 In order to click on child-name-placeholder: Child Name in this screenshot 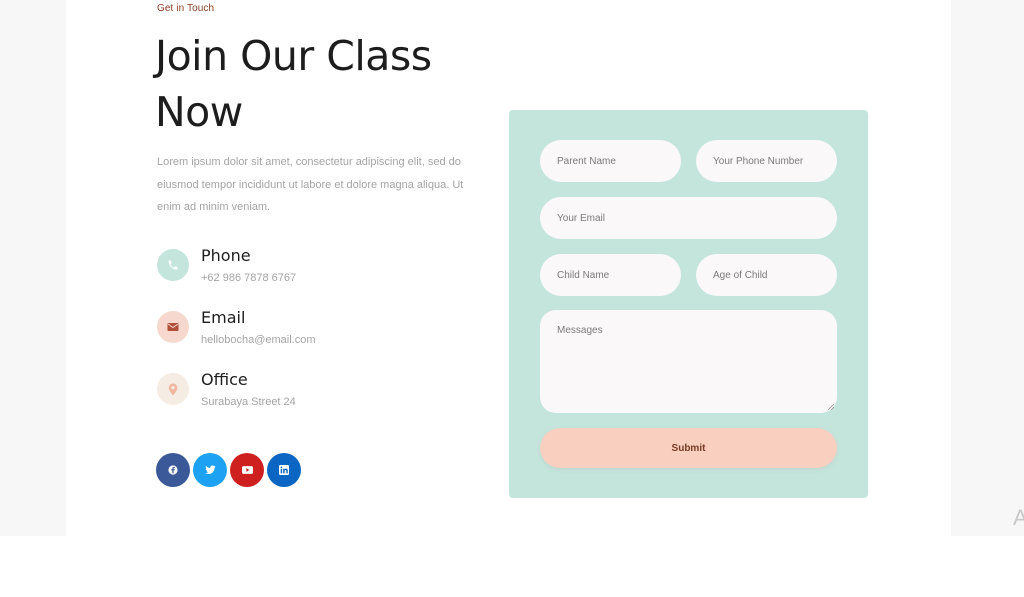, I will do `click(583, 275)`.